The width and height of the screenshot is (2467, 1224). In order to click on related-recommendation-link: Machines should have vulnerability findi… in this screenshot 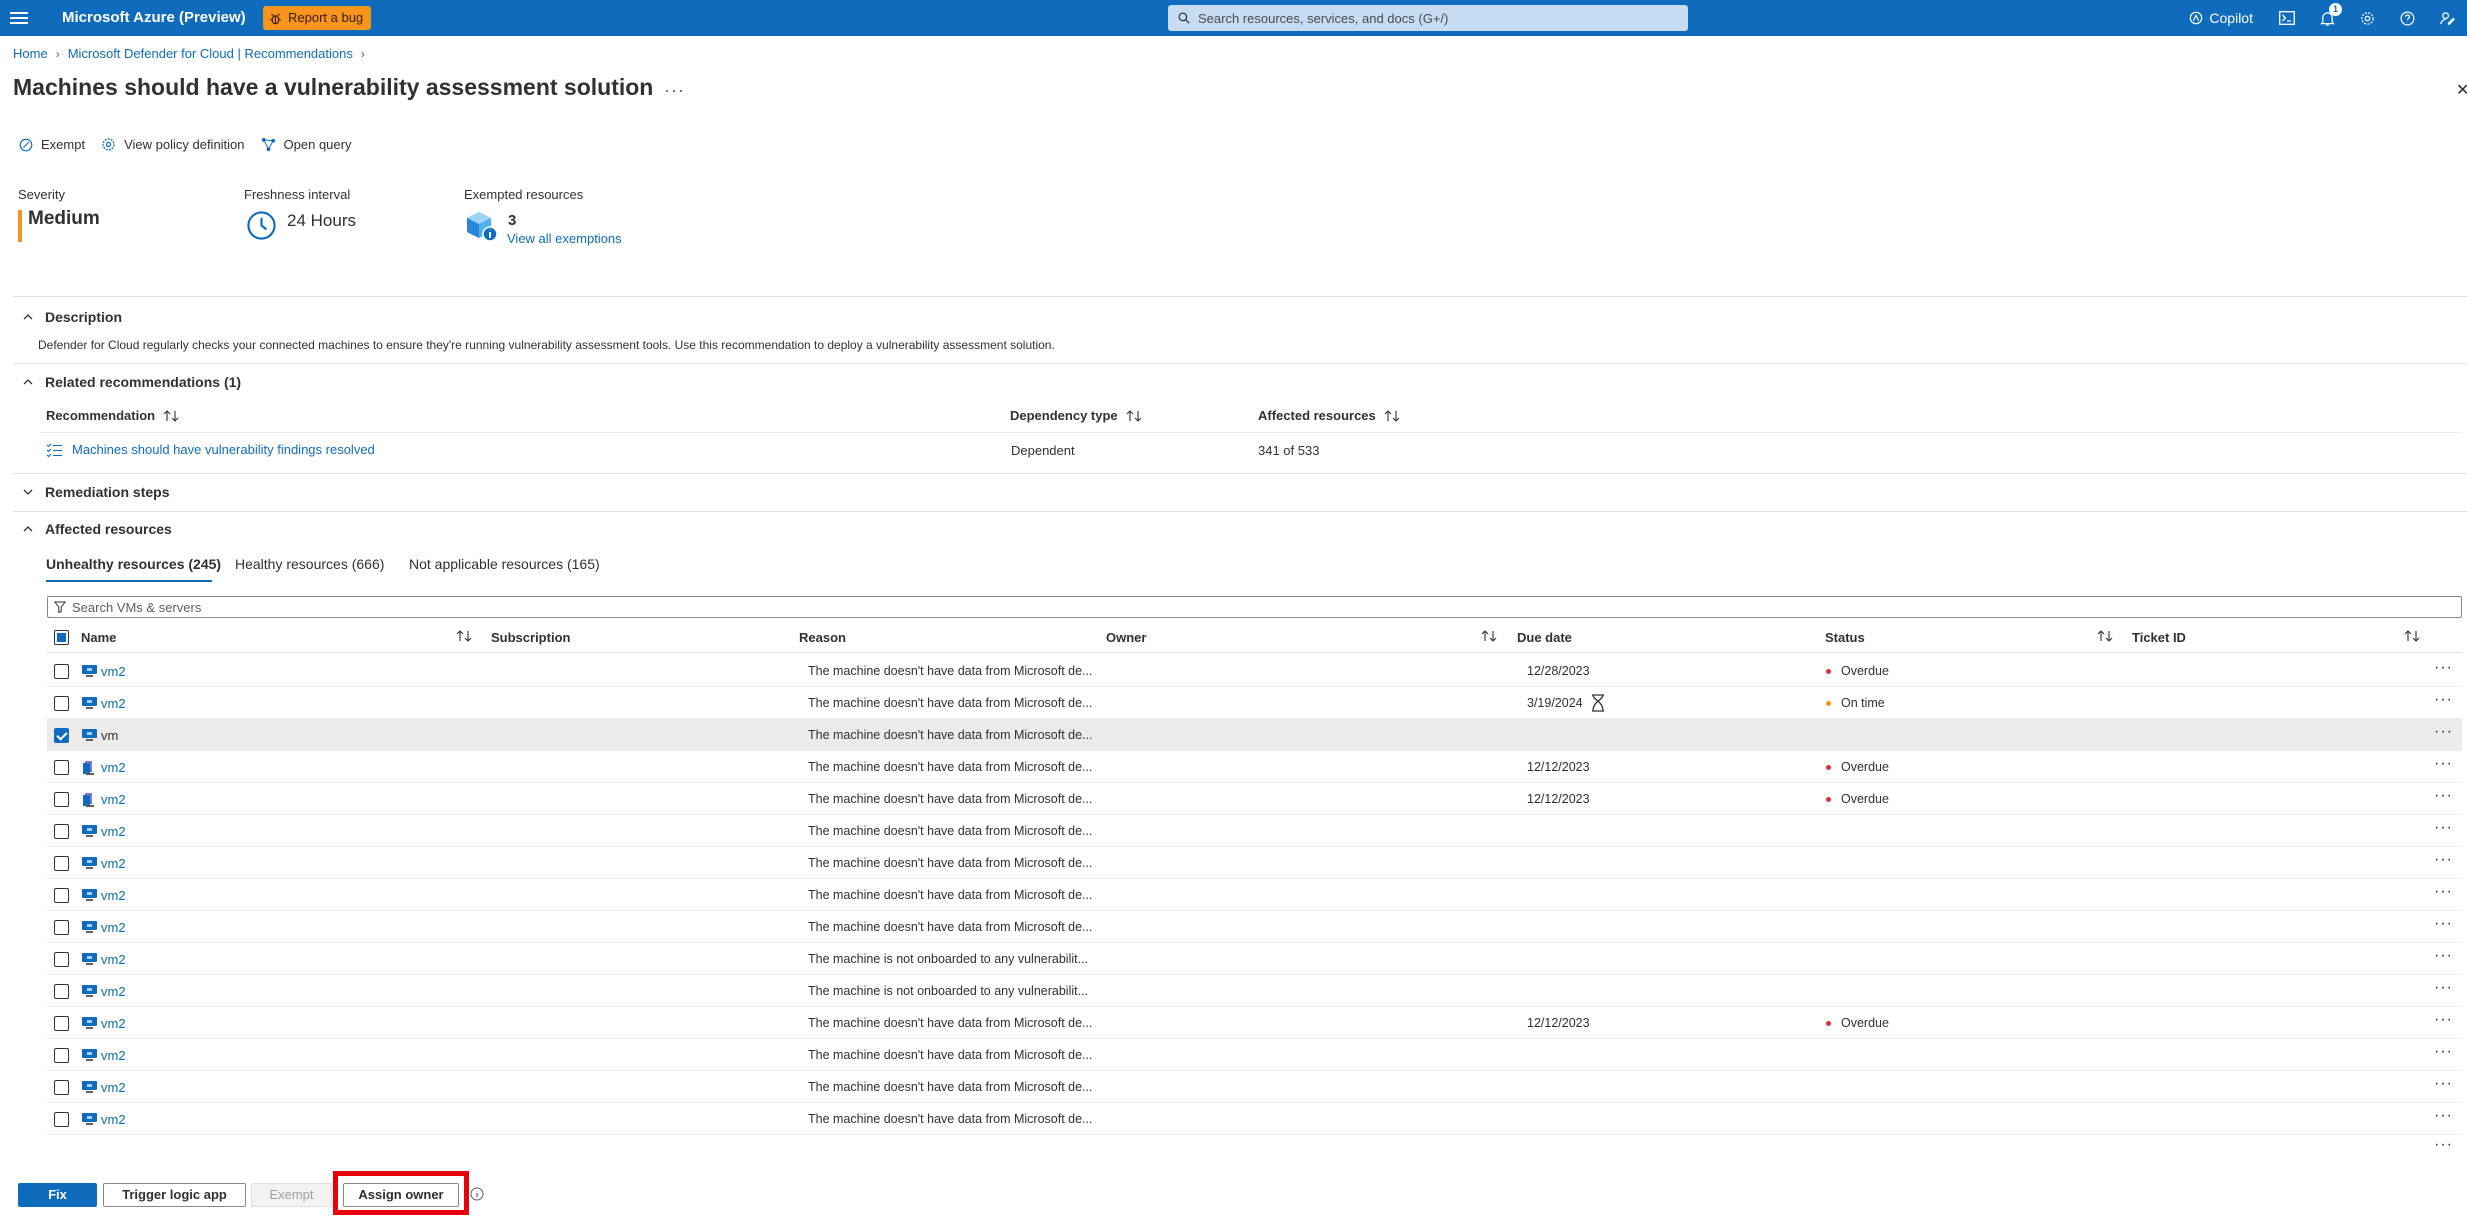, I will do `click(210, 449)`.